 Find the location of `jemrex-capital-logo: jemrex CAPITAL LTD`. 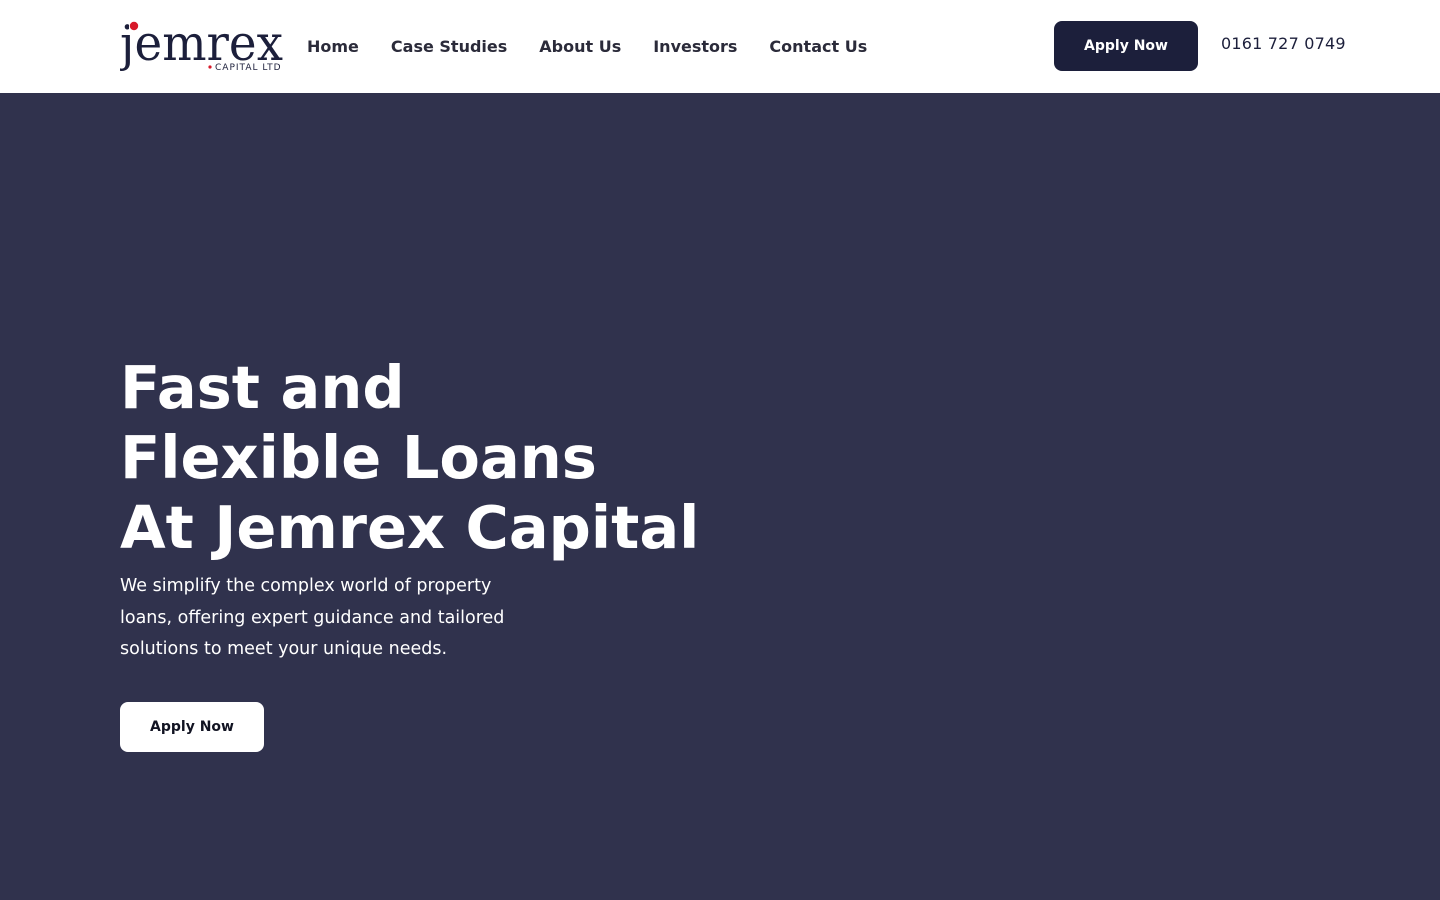

jemrex-capital-logo: jemrex CAPITAL LTD is located at coordinates (203, 46).